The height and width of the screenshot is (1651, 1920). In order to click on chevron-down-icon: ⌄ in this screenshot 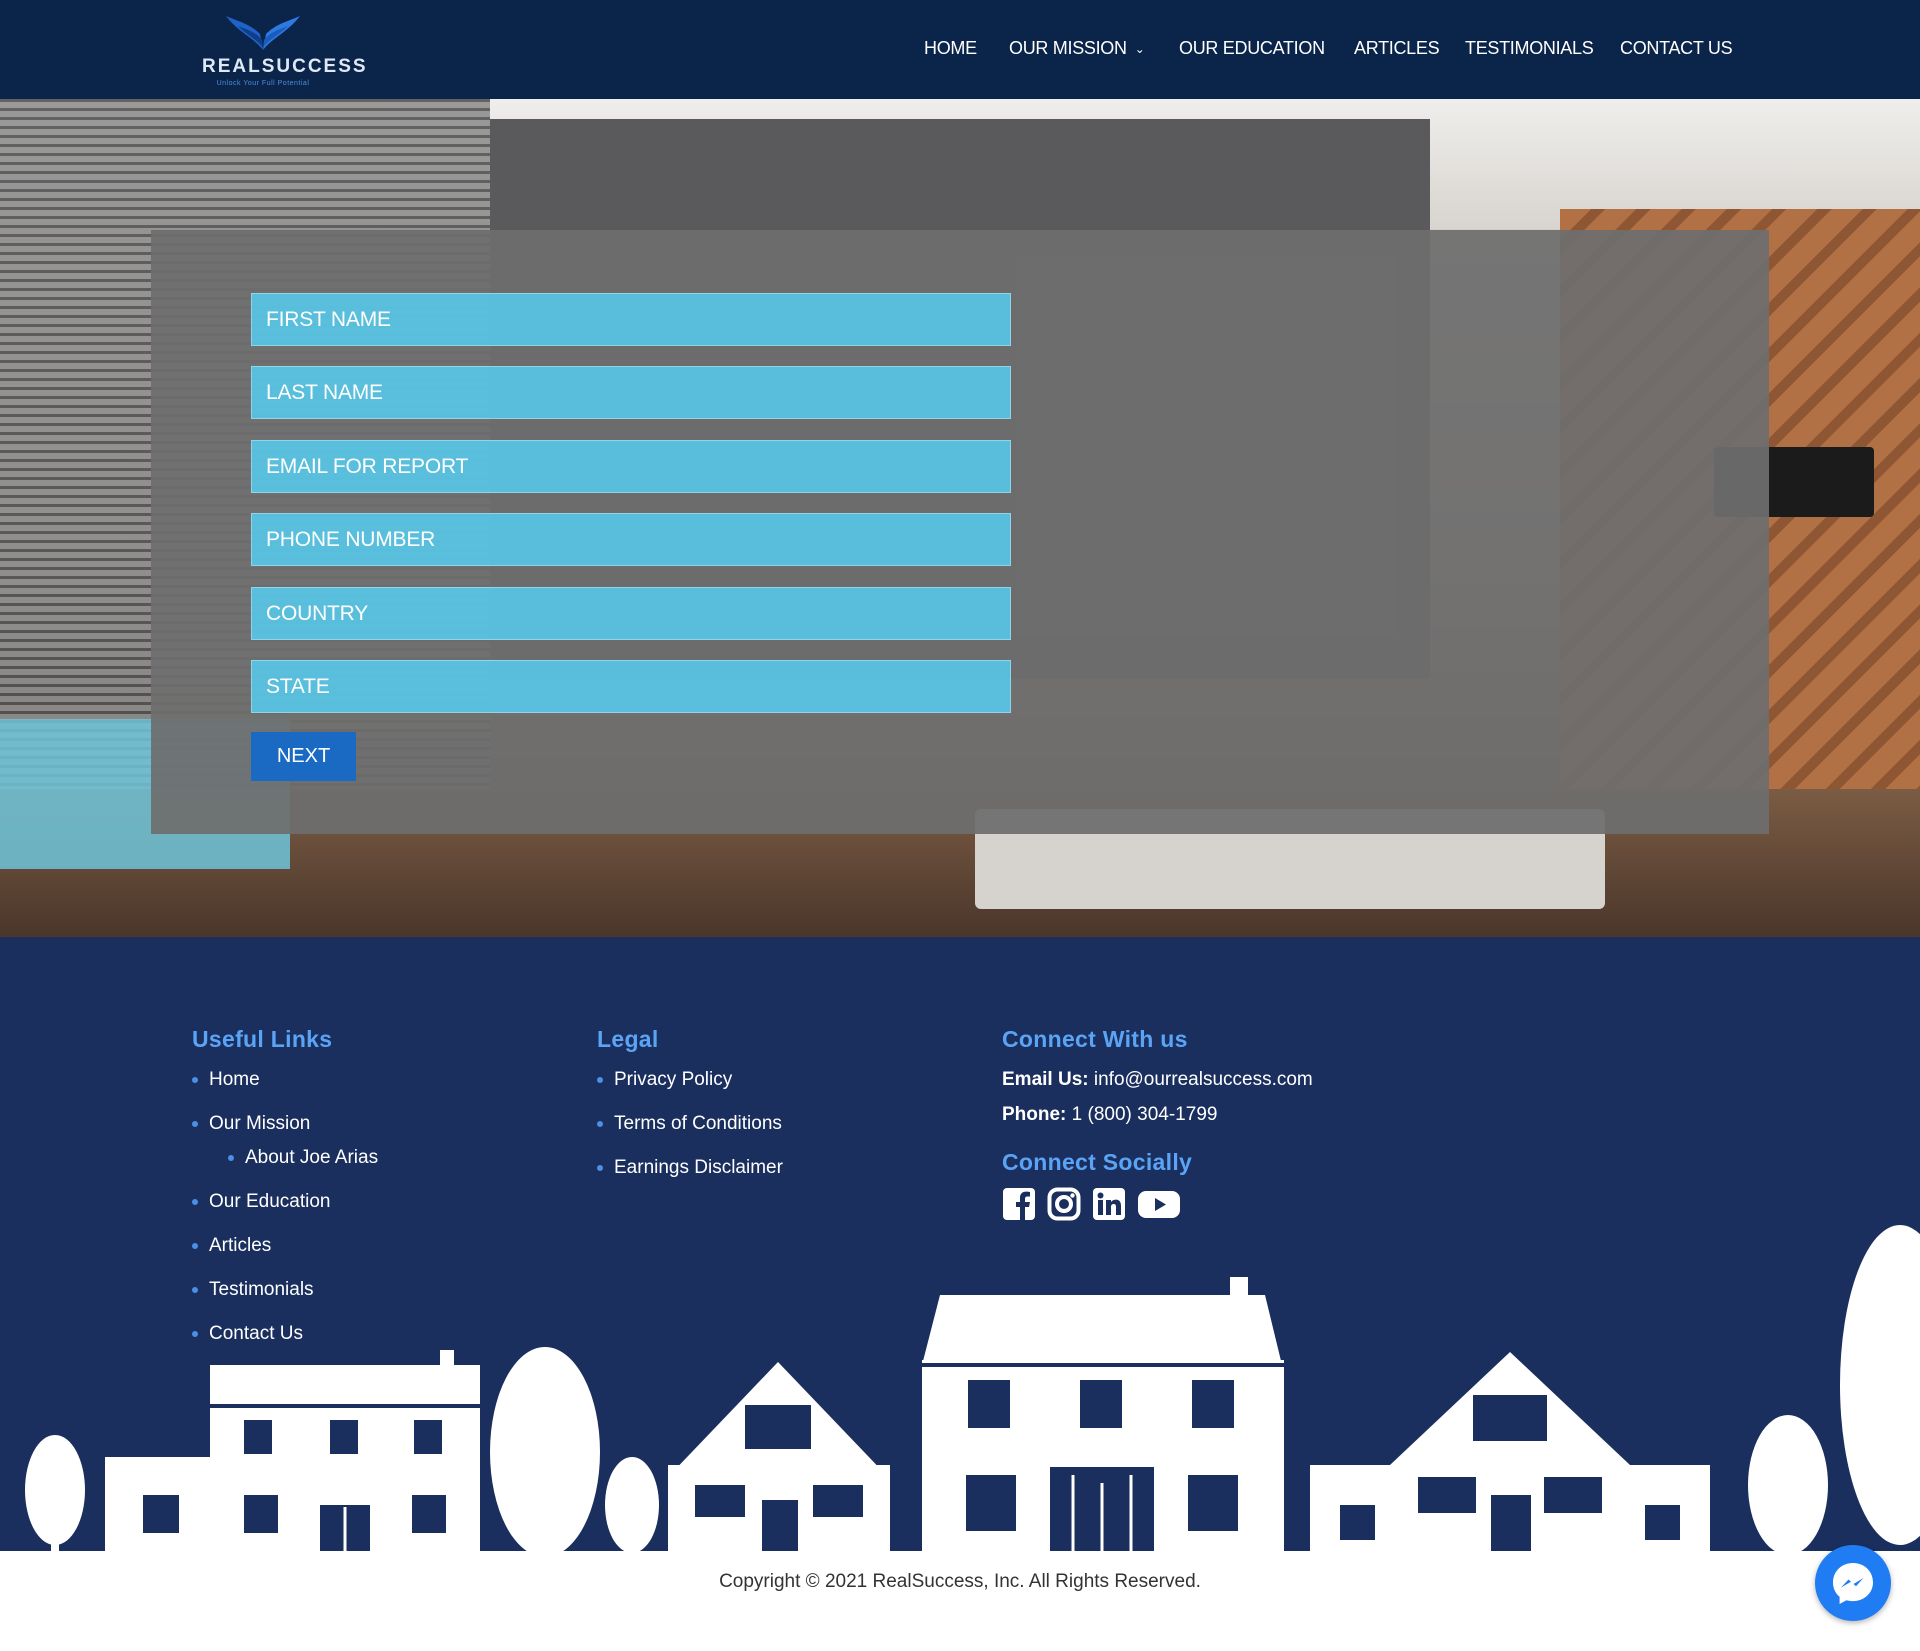, I will do `click(1139, 49)`.